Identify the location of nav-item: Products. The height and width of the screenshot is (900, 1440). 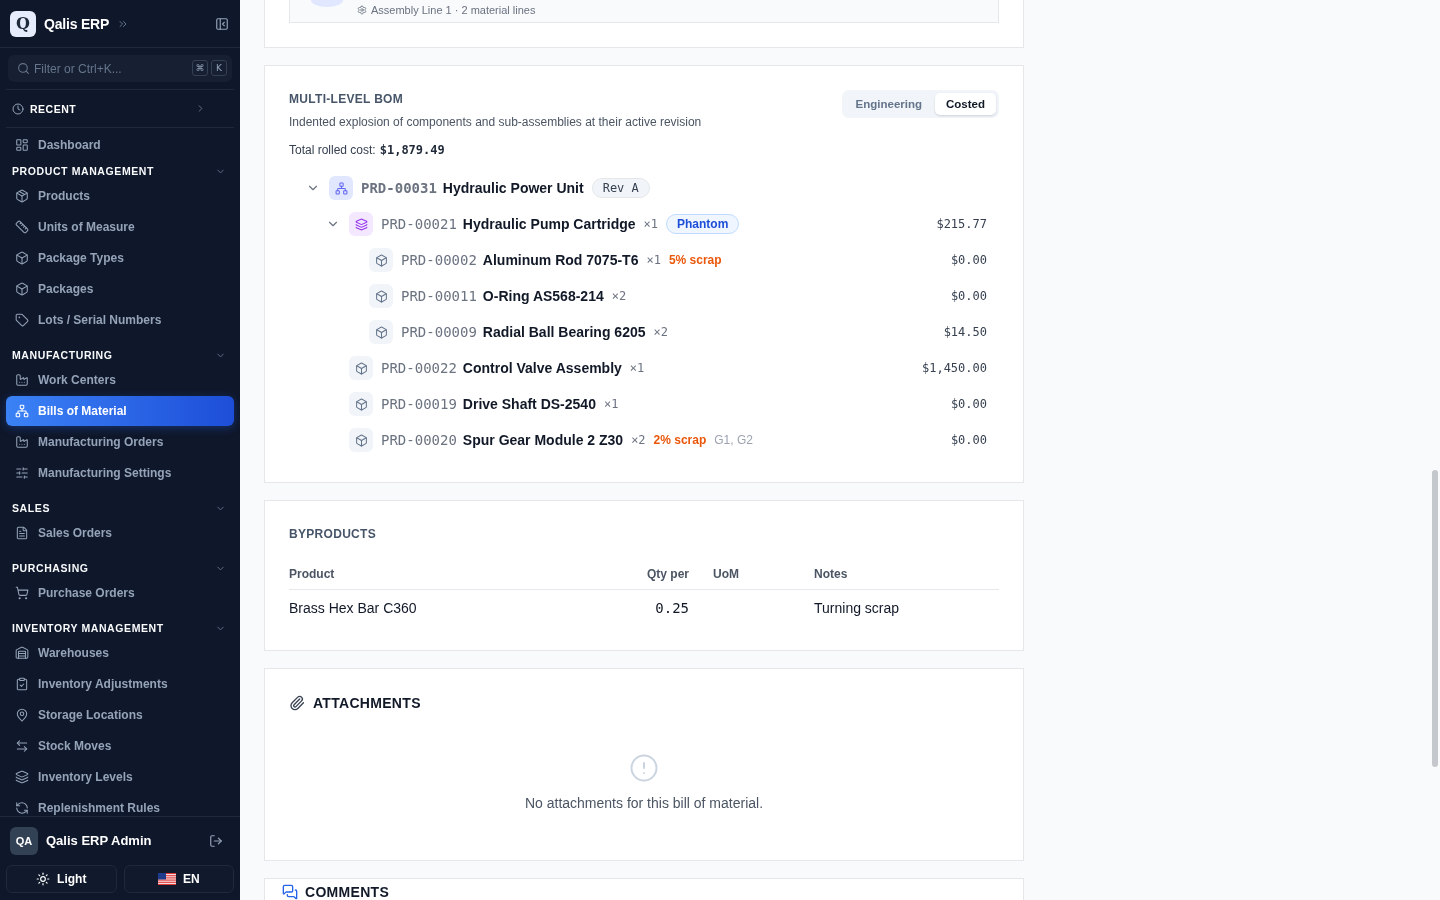
(120, 196).